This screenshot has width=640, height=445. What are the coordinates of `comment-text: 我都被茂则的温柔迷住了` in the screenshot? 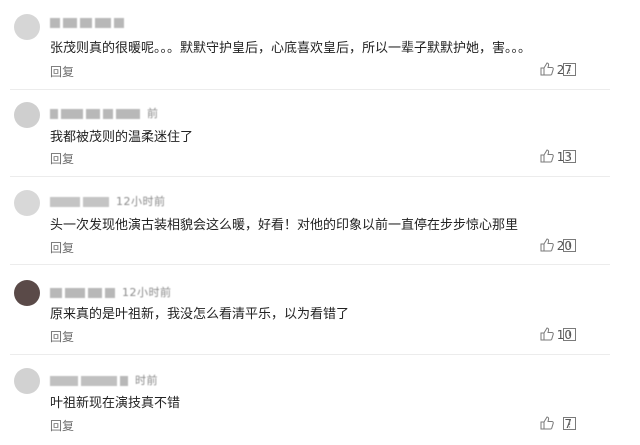 It's located at (122, 137).